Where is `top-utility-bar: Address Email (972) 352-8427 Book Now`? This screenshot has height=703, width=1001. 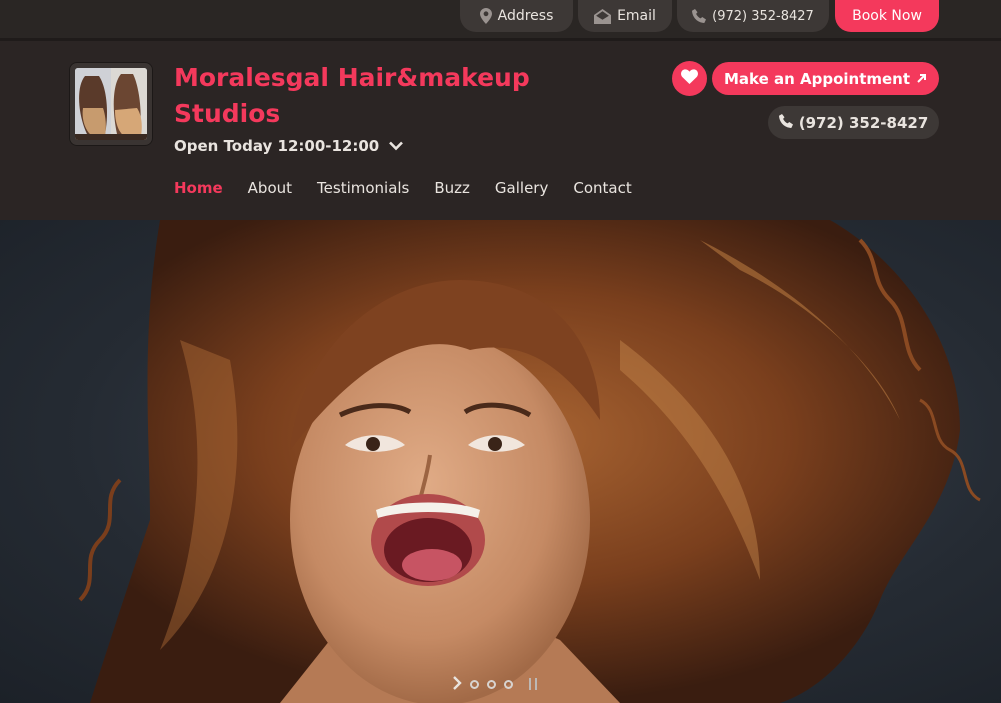 top-utility-bar: Address Email (972) 352-8427 Book Now is located at coordinates (500, 20).